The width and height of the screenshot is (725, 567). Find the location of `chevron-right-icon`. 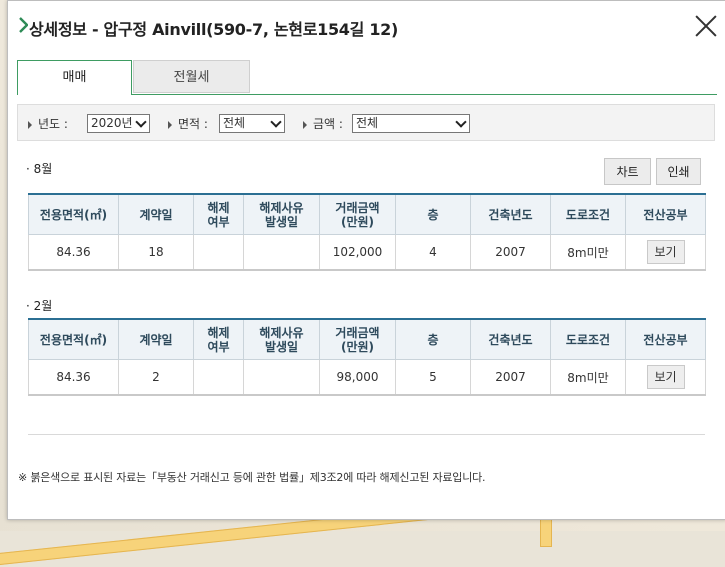

chevron-right-icon is located at coordinates (23, 25).